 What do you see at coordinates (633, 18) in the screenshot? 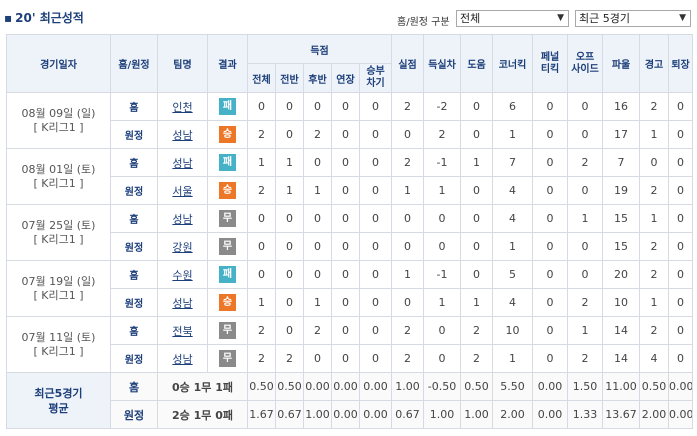
I see `games-count-select: 최근 5경기 ▼` at bounding box center [633, 18].